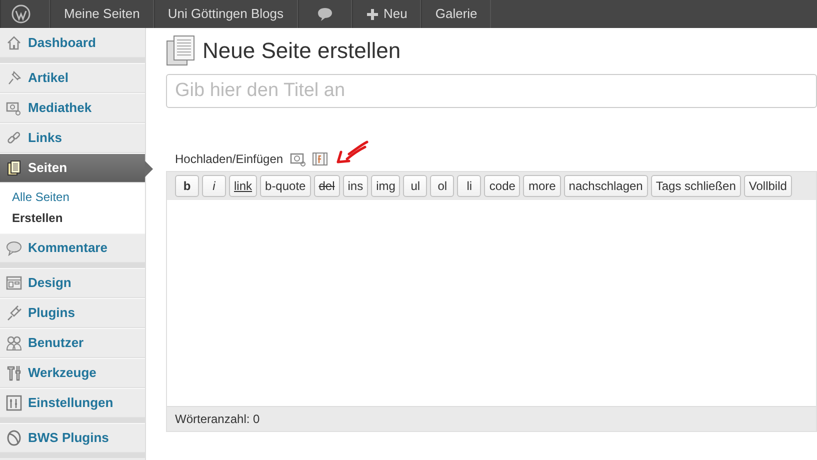  What do you see at coordinates (351, 153) in the screenshot?
I see `annotation-arrow-drawing` at bounding box center [351, 153].